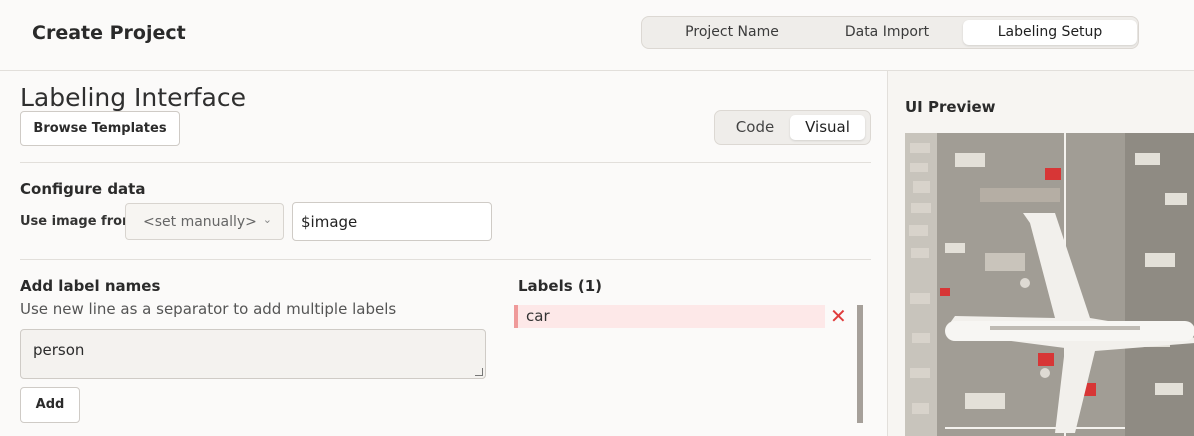 The width and height of the screenshot is (1194, 436). Describe the element at coordinates (479, 372) in the screenshot. I see `resize-handle-icon` at that location.